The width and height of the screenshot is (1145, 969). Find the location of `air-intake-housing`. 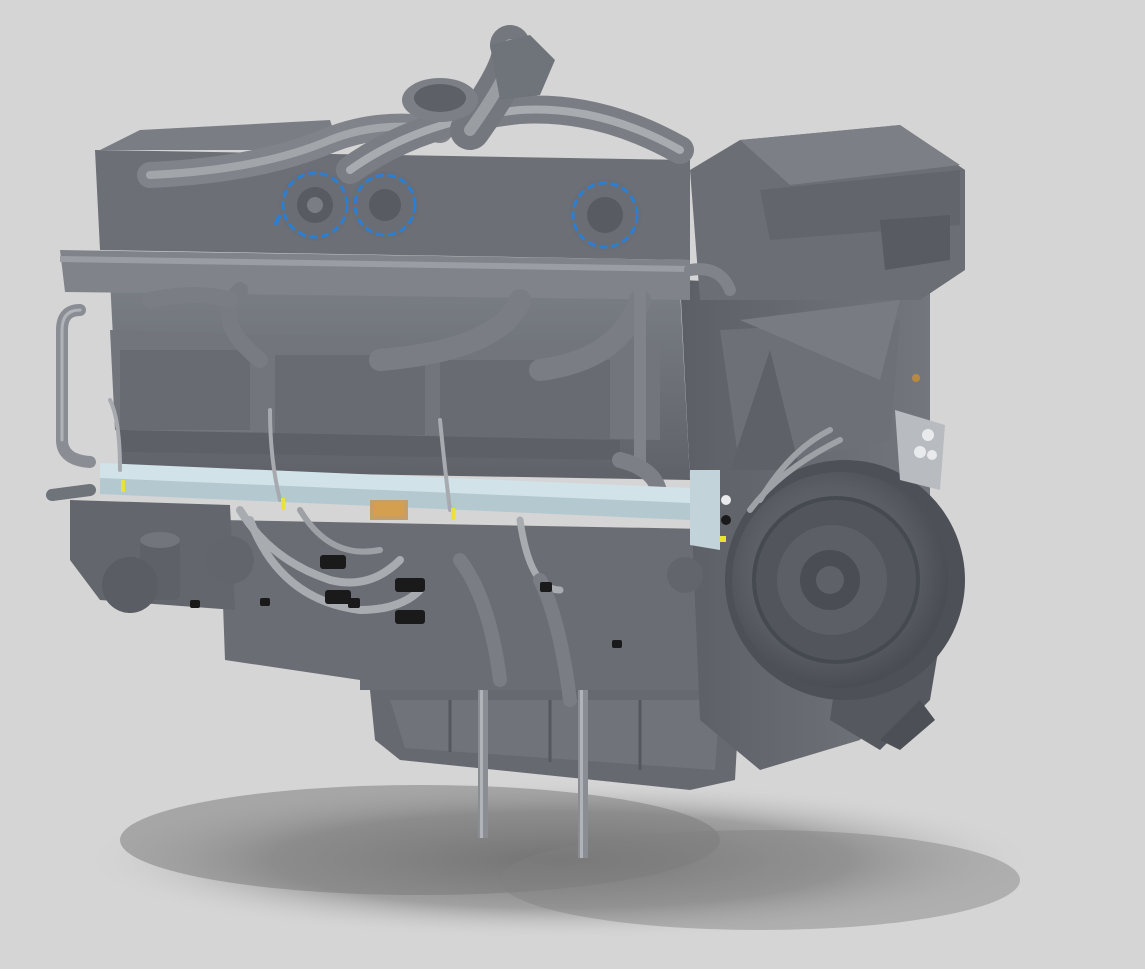

air-intake-housing is located at coordinates (827, 212).